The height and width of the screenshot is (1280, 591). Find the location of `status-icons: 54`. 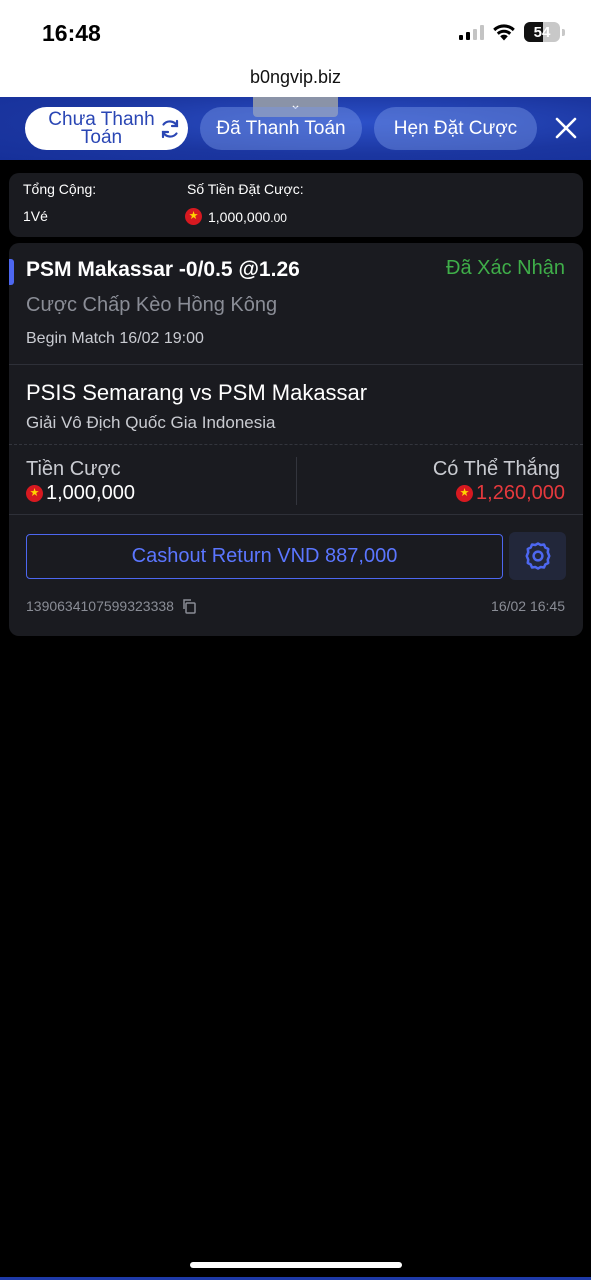

status-icons: 54 is located at coordinates (512, 32).